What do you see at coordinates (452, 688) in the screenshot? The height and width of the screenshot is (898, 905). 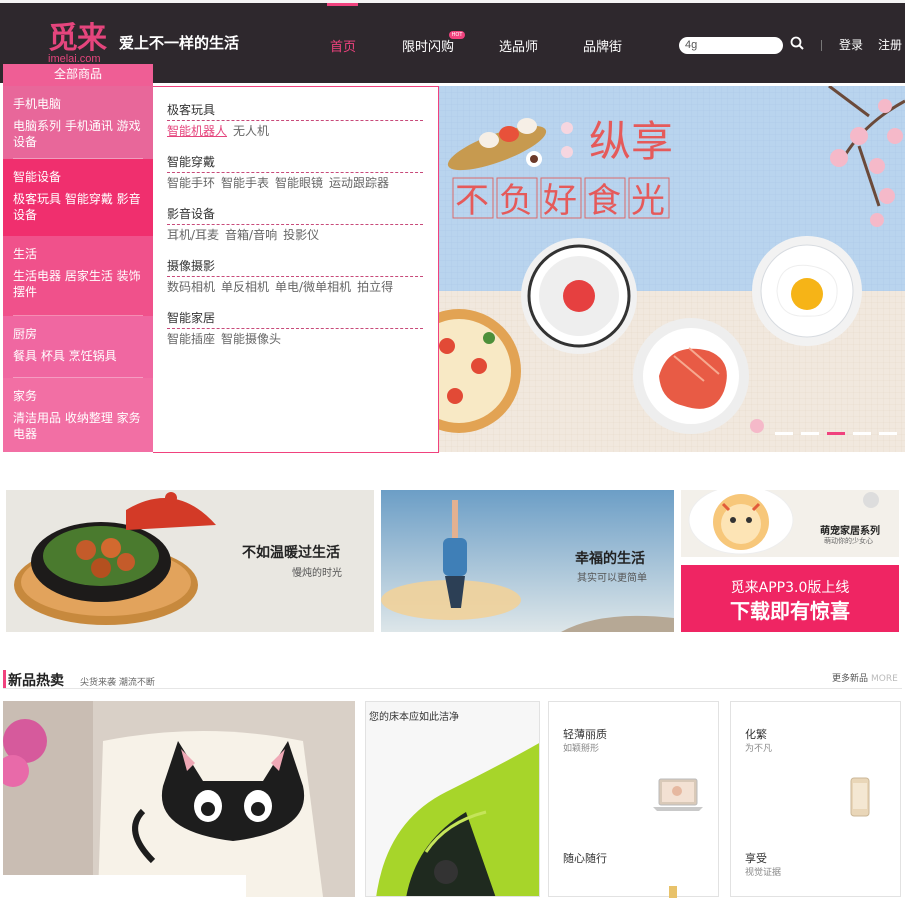 I see `section-divider` at bounding box center [452, 688].